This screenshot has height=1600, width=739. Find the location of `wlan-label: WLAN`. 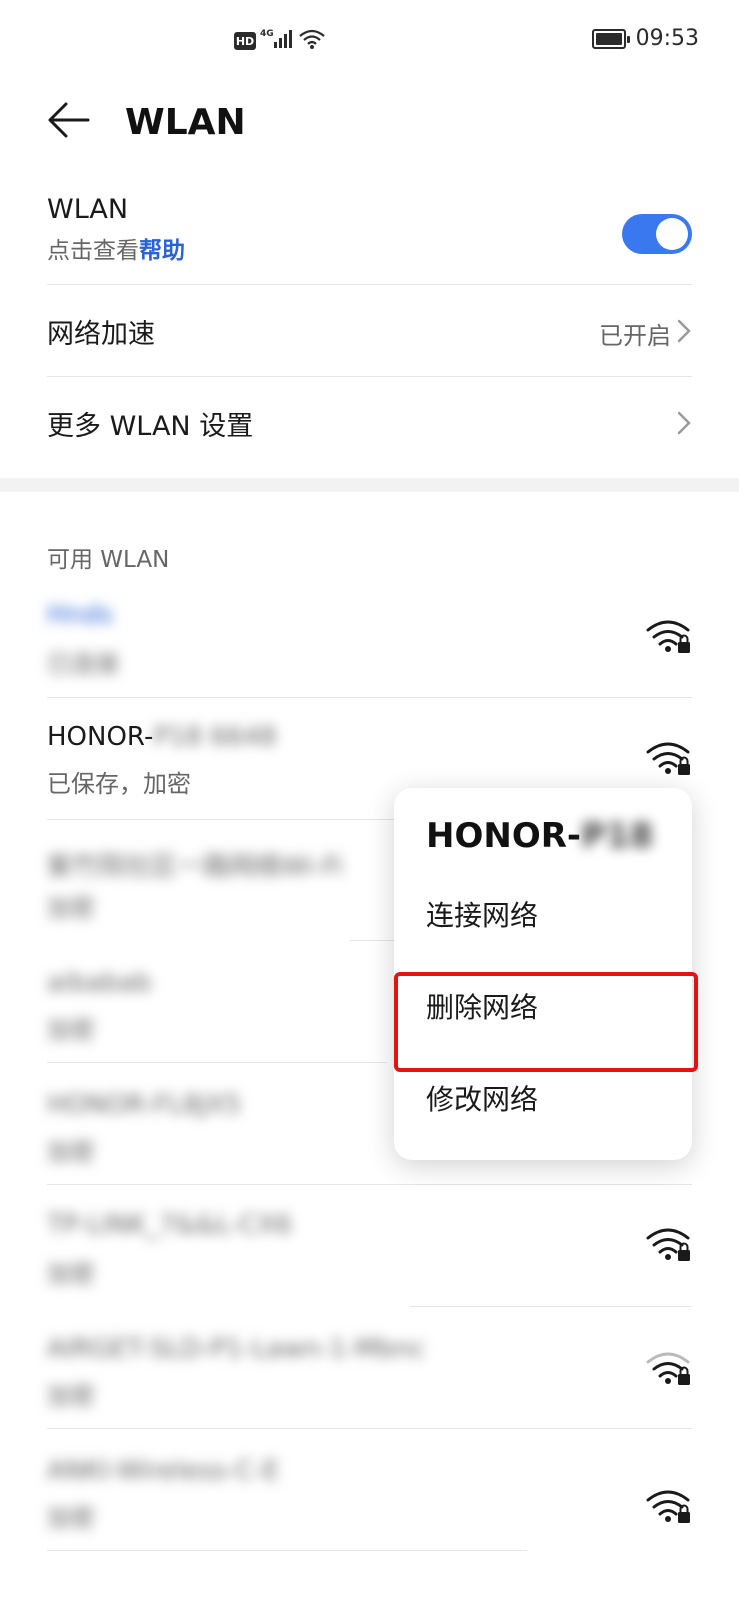

wlan-label: WLAN is located at coordinates (88, 209).